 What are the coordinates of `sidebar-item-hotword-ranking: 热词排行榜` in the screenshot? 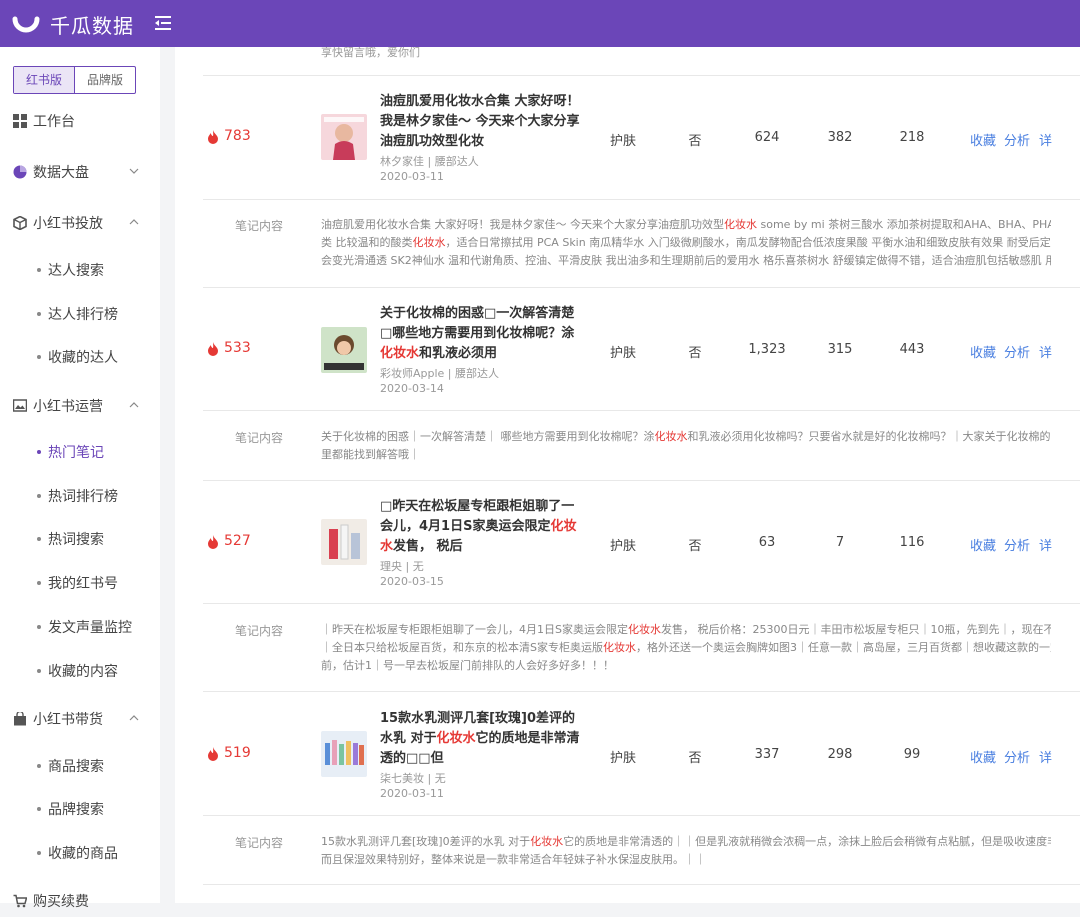 It's located at (80, 496).